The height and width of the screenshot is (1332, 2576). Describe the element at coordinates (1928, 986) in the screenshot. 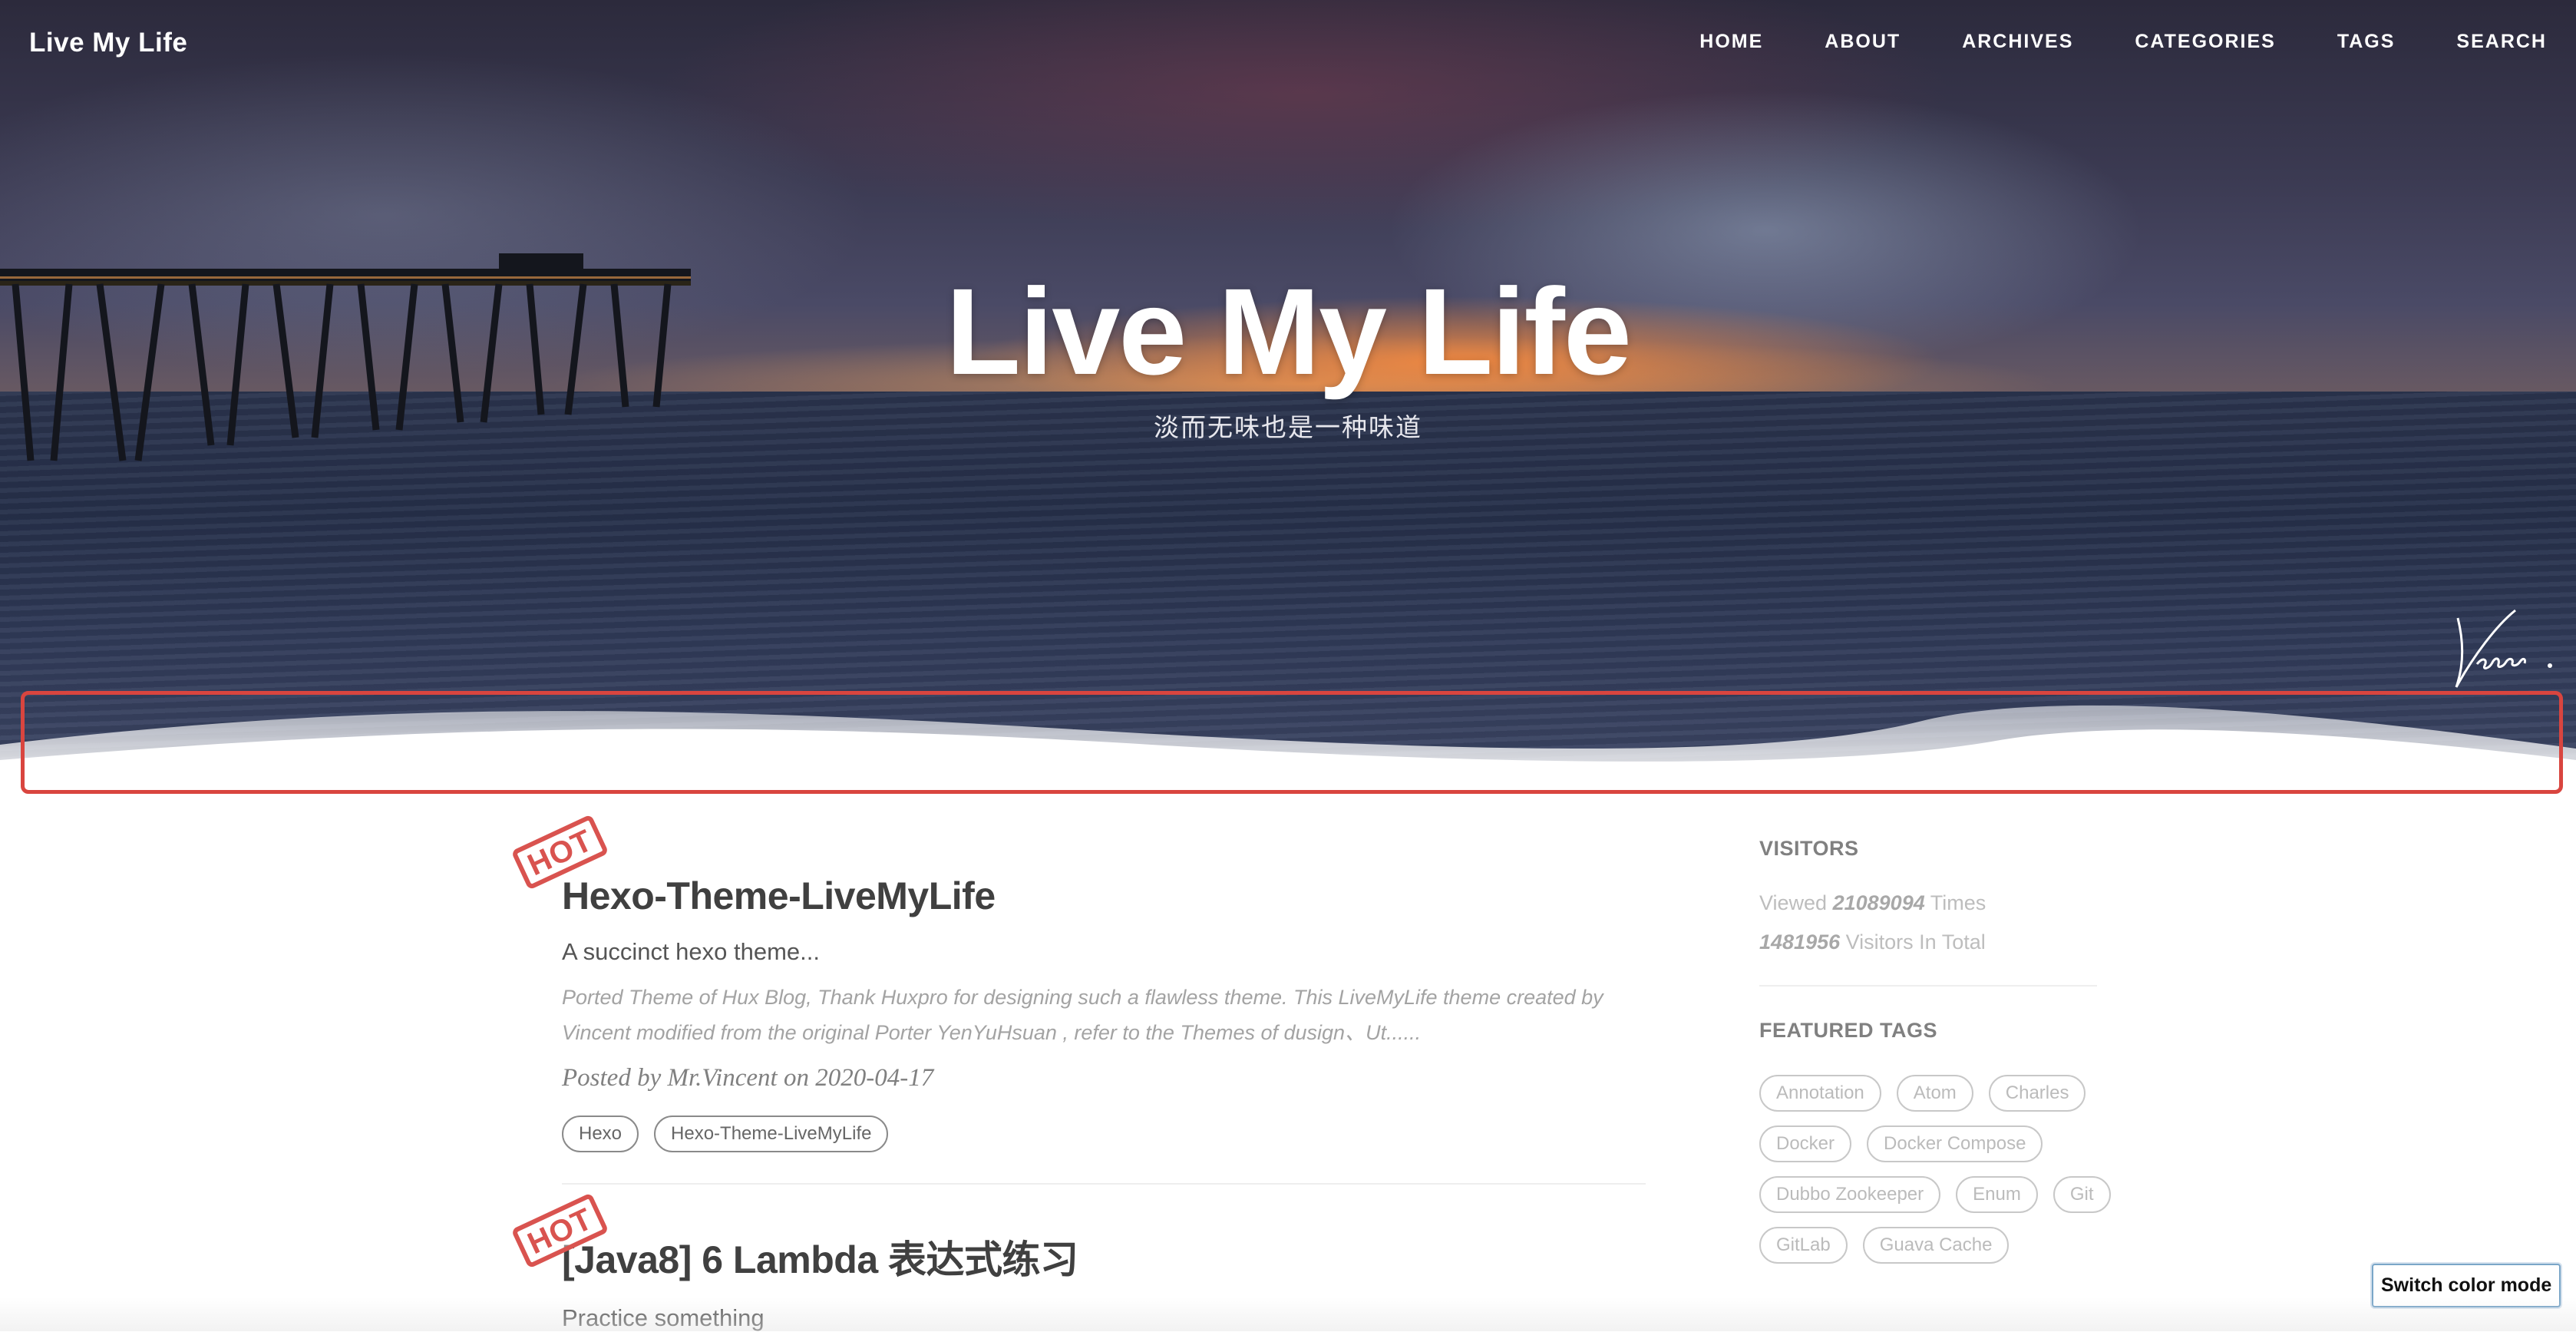

I see `sidebar-divider` at that location.